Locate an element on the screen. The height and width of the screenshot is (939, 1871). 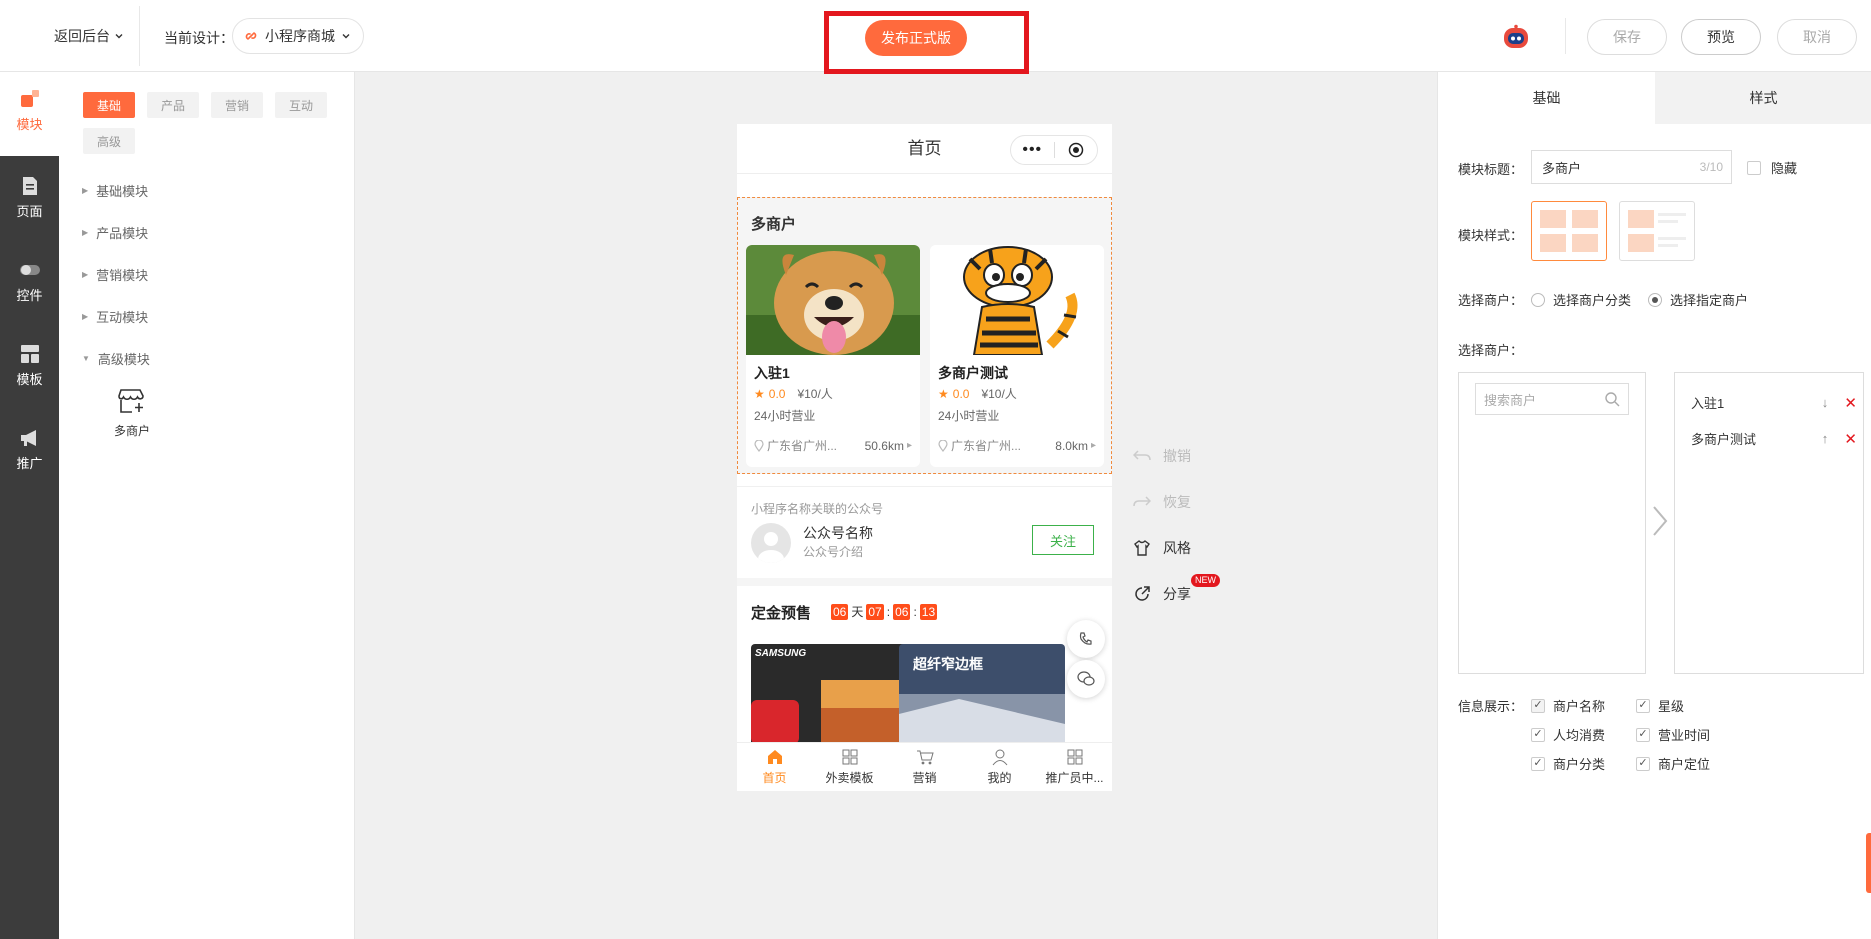
info-option-merchant-location: 商户定位 is located at coordinates (1673, 763).